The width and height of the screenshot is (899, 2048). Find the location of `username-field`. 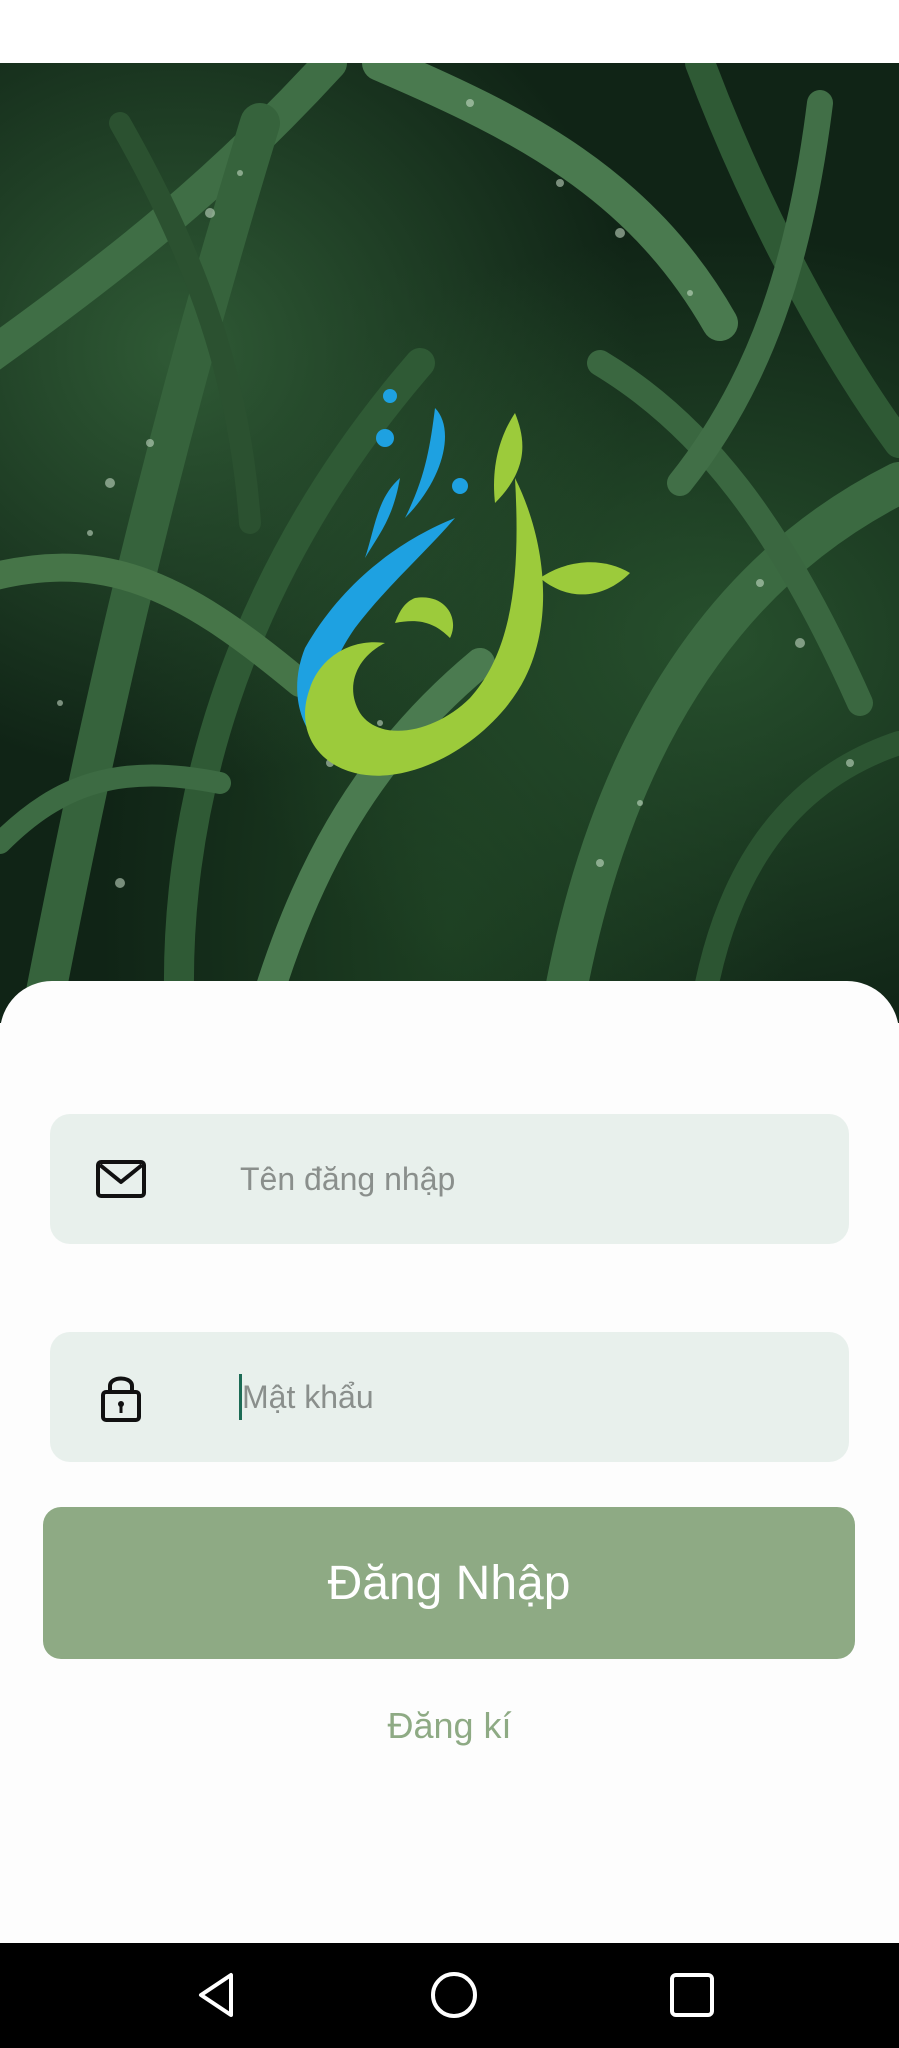

username-field is located at coordinates (449, 1179).